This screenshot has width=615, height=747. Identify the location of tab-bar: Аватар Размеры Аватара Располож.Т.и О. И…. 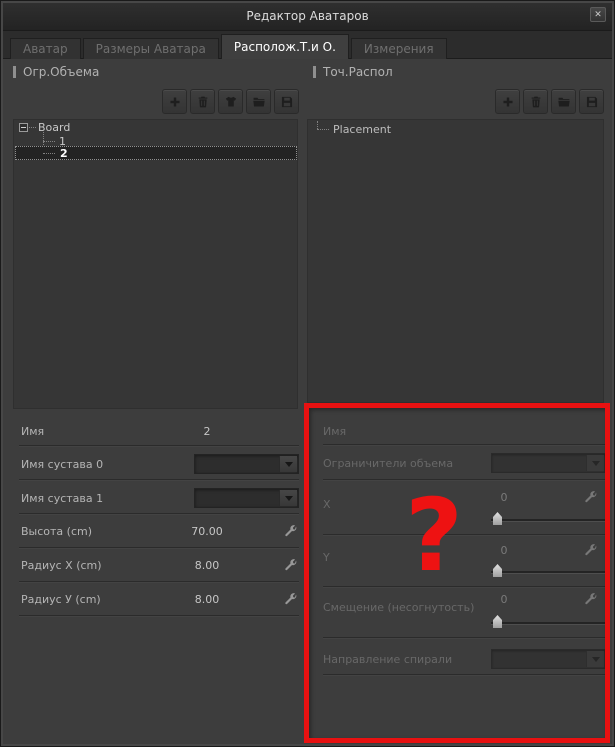
(307, 45).